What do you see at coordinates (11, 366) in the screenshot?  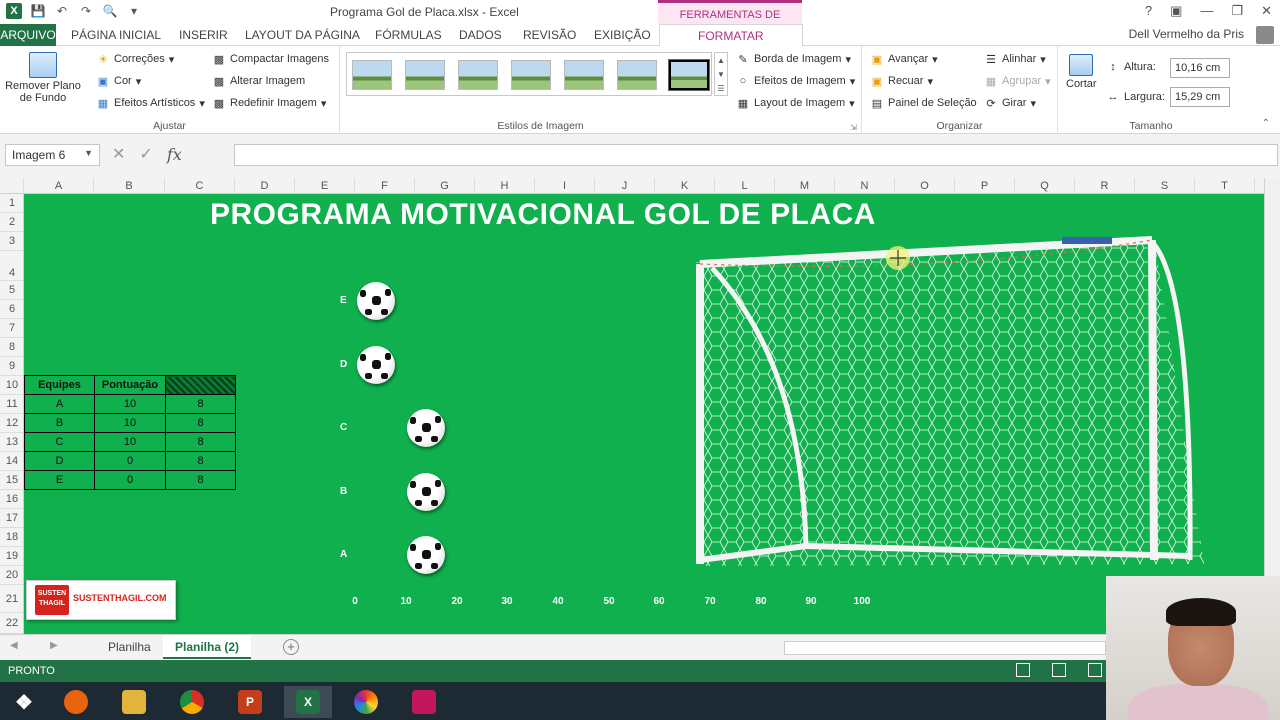 I see `row-header: 9` at bounding box center [11, 366].